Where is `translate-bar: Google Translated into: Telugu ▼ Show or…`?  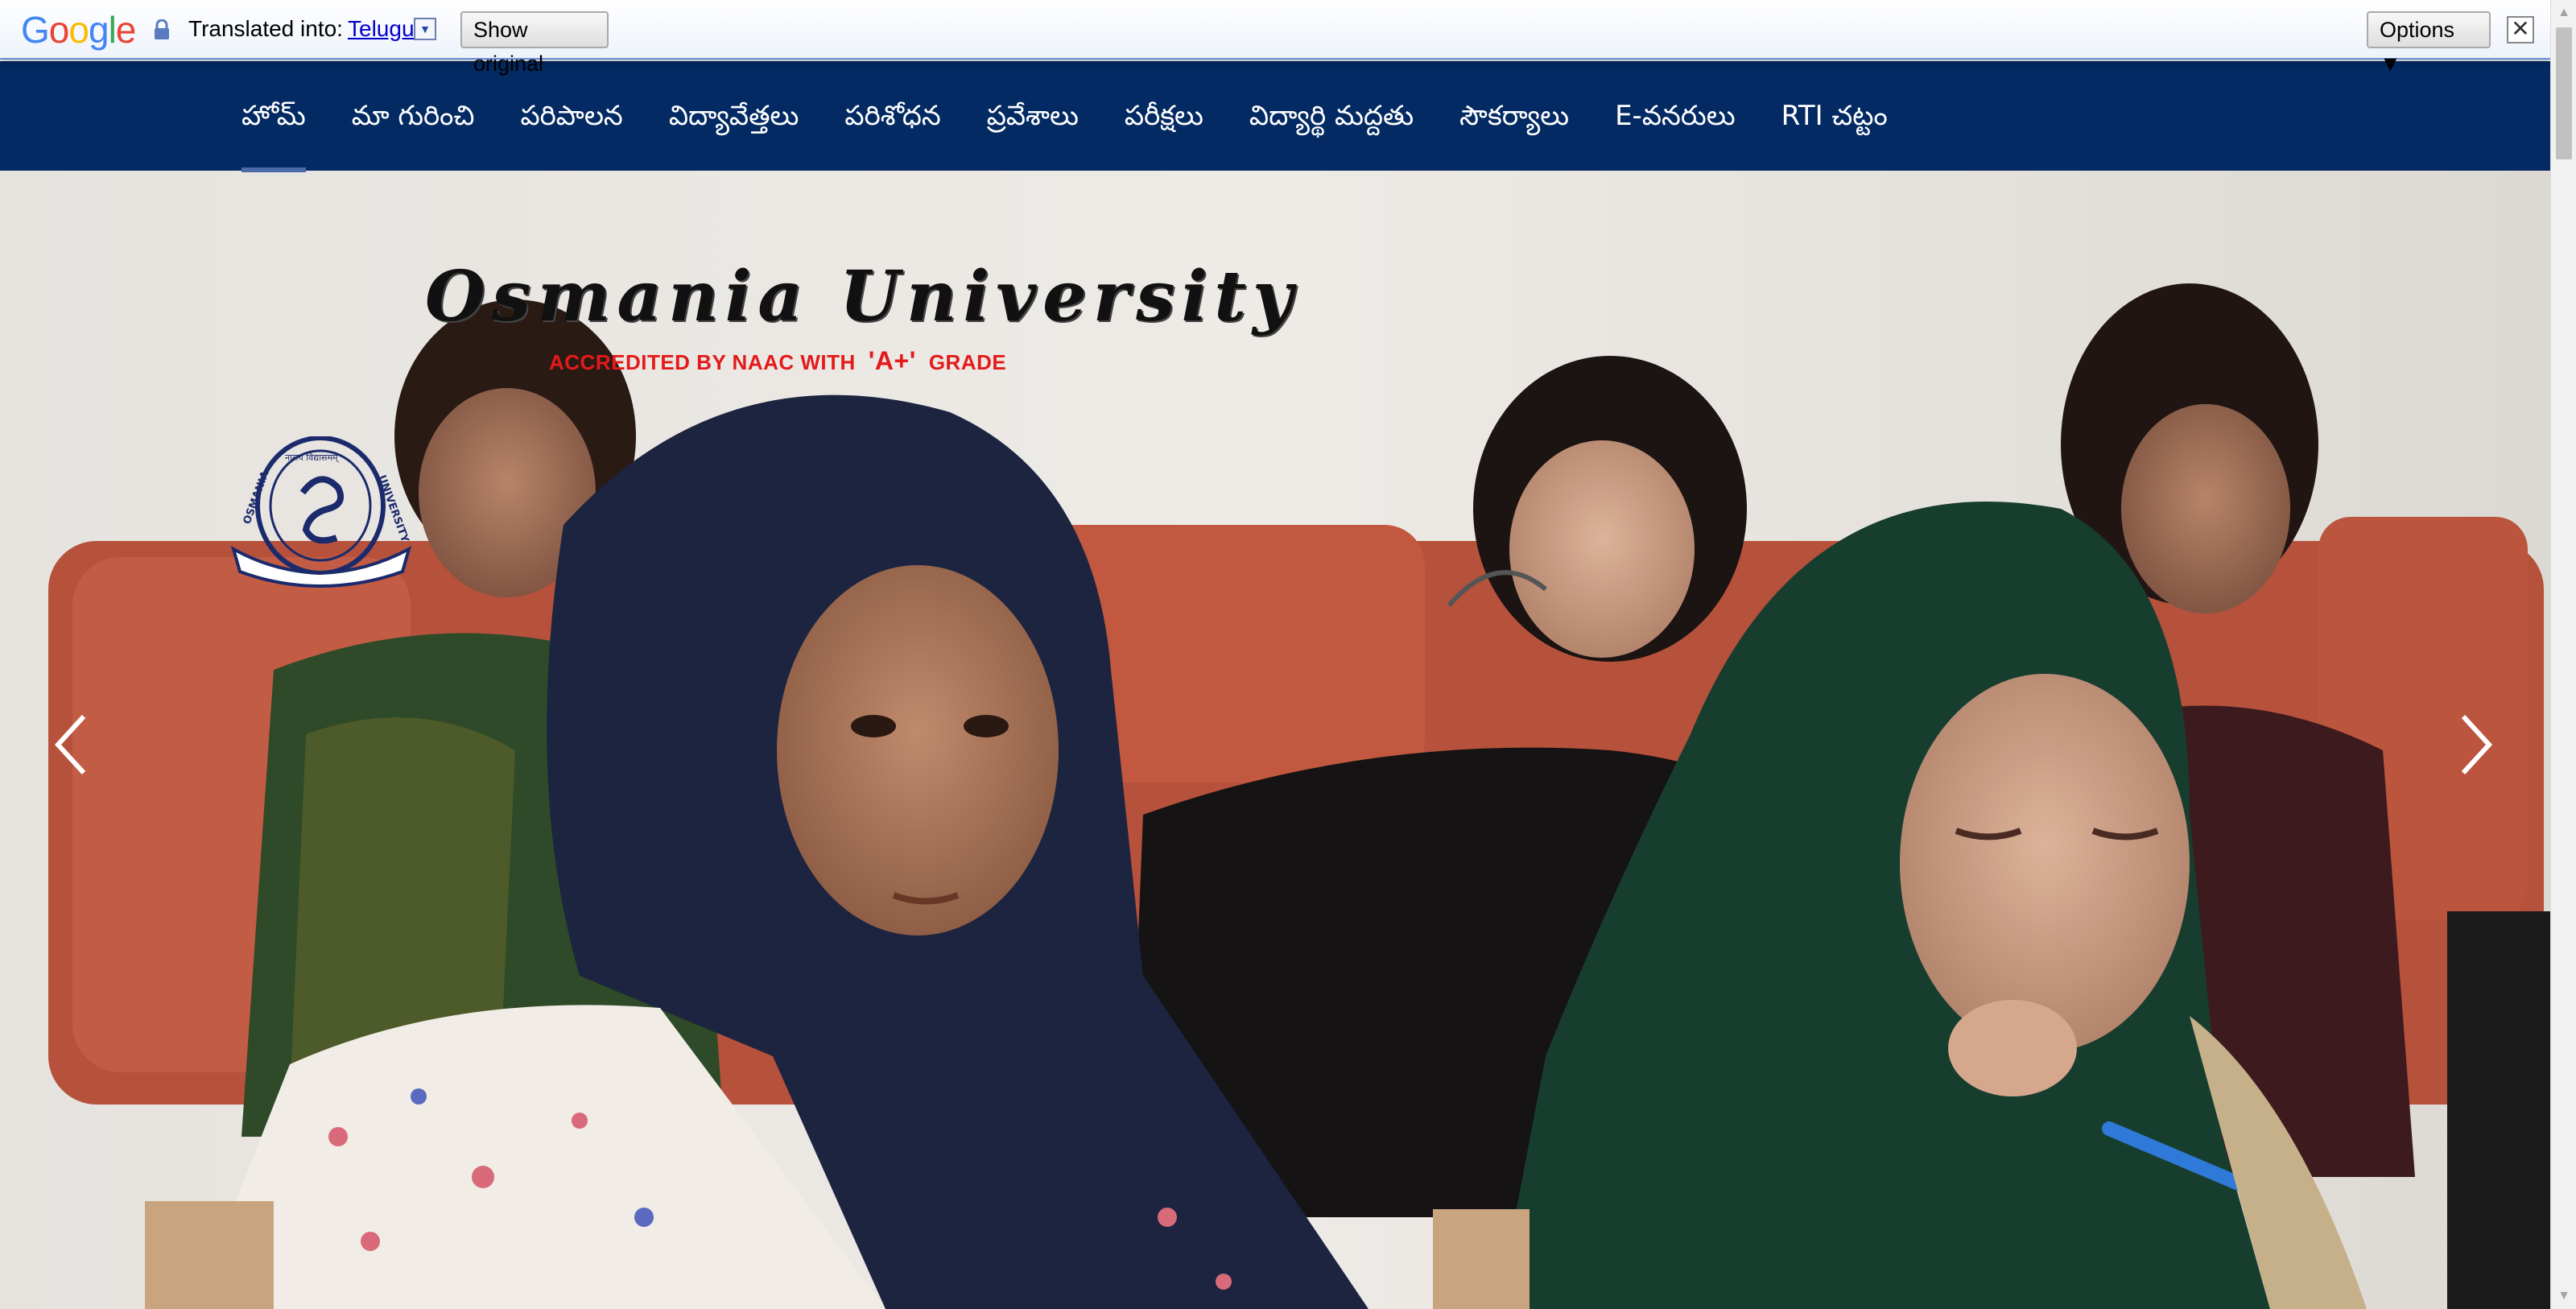 translate-bar: Google Translated into: Telugu ▼ Show or… is located at coordinates (1275, 38).